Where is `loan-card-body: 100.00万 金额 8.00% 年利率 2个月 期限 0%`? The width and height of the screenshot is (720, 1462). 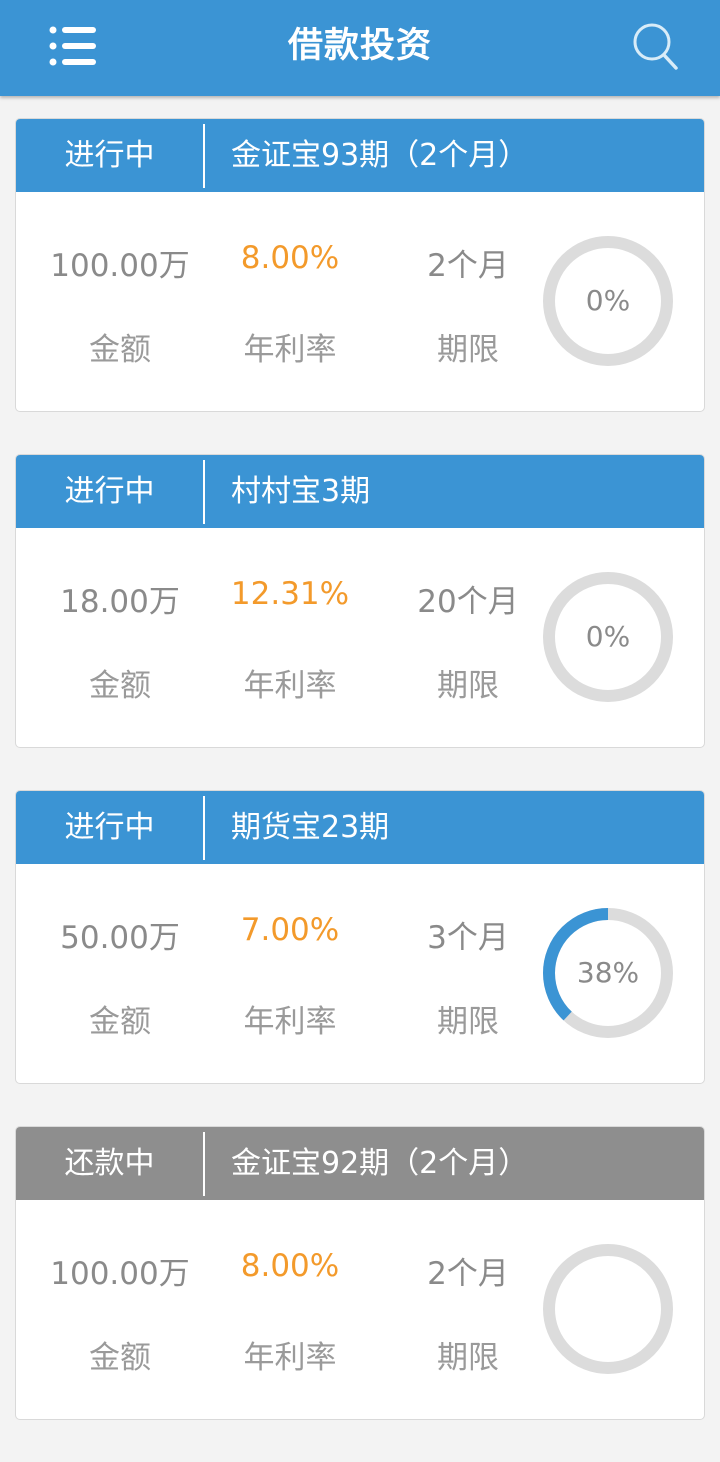 loan-card-body: 100.00万 金额 8.00% 年利率 2个月 期限 0% is located at coordinates (360, 301).